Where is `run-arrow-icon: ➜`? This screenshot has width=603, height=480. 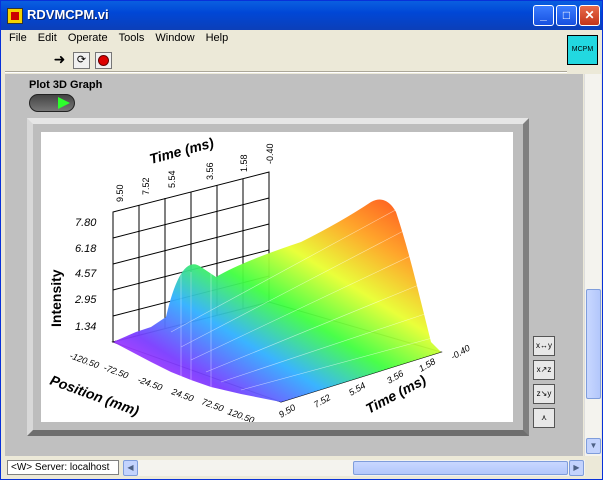 run-arrow-icon: ➜ is located at coordinates (59, 60).